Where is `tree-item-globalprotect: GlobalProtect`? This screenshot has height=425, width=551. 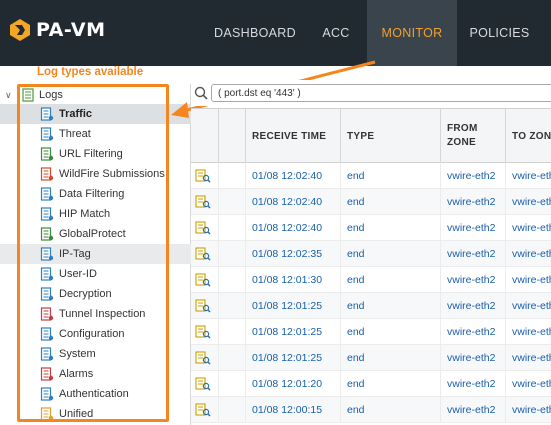
tree-item-globalprotect: GlobalProtect is located at coordinates (95, 234).